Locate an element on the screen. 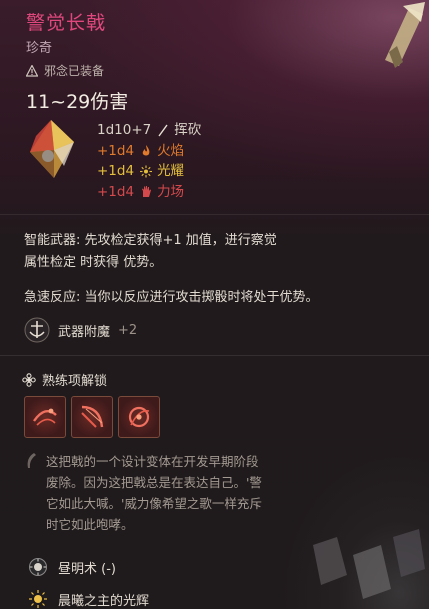  damage-dice: 1d10+7 is located at coordinates (124, 130).